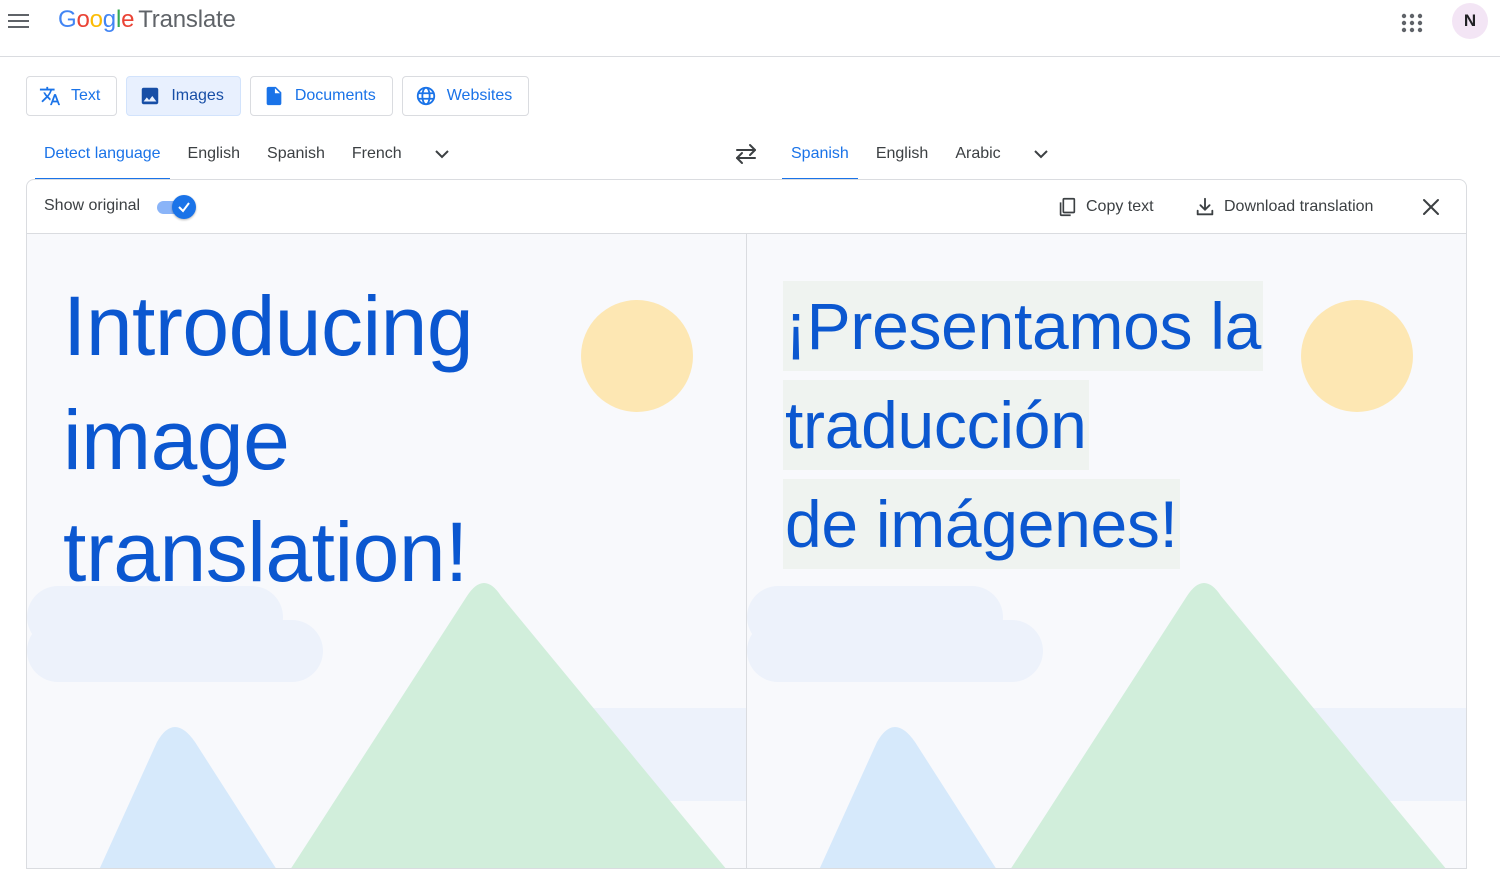 The width and height of the screenshot is (1500, 869). I want to click on apps-grid-icon, so click(1412, 22).